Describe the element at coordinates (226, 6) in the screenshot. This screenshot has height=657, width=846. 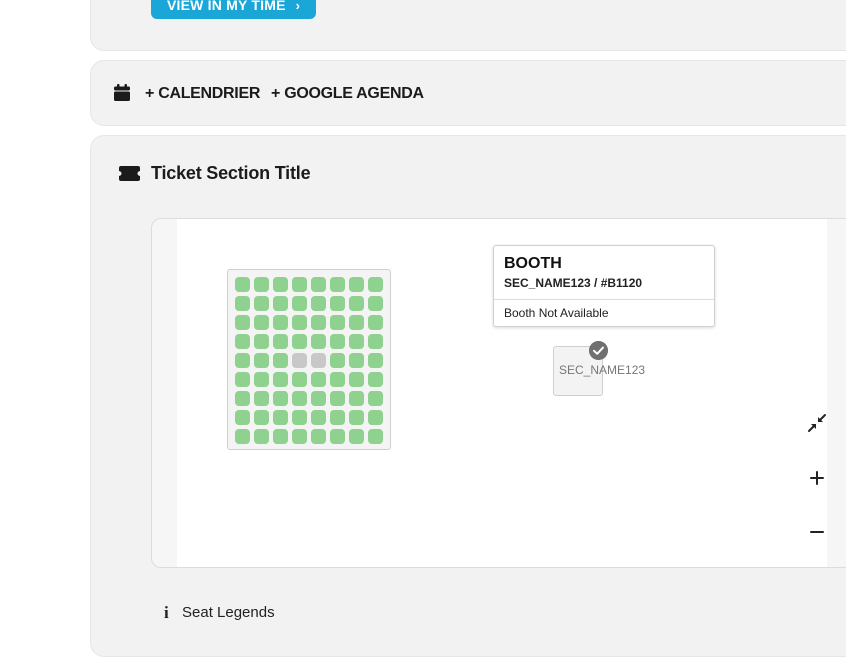
I see `view-in-my-time-label: VIEW IN MY TIME` at that location.